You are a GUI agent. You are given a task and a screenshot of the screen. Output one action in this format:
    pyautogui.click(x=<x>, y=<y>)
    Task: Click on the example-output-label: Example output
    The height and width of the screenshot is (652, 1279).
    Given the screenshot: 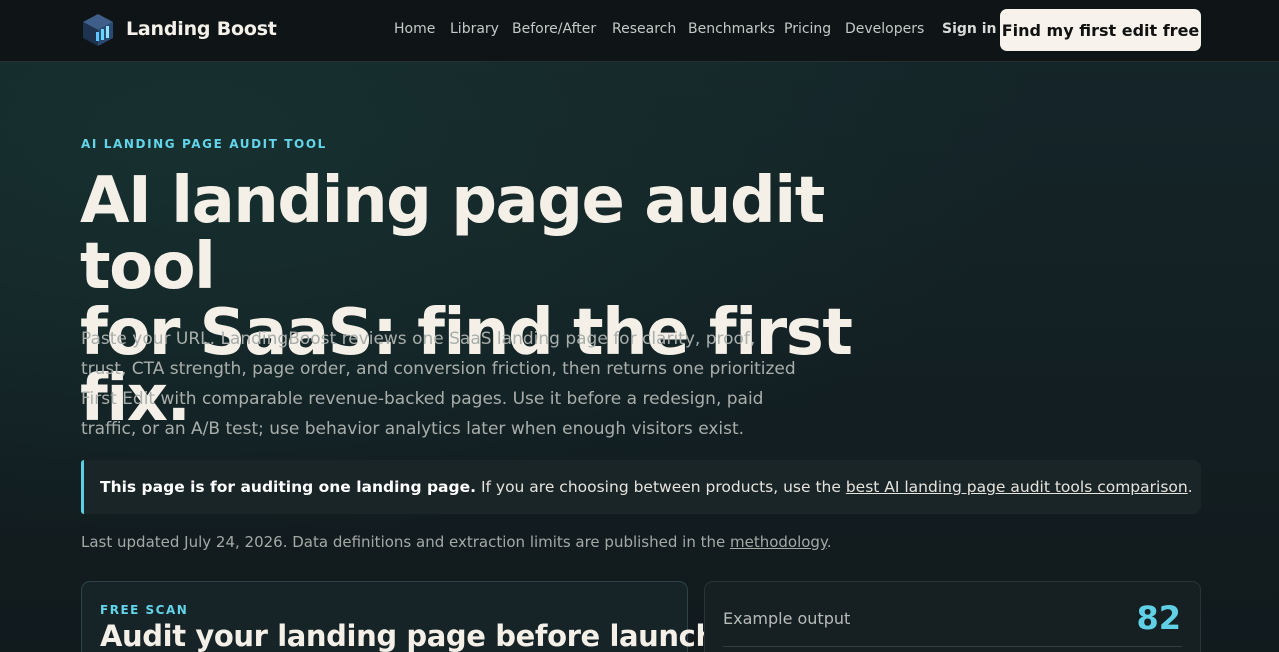 What is the action you would take?
    pyautogui.click(x=787, y=618)
    